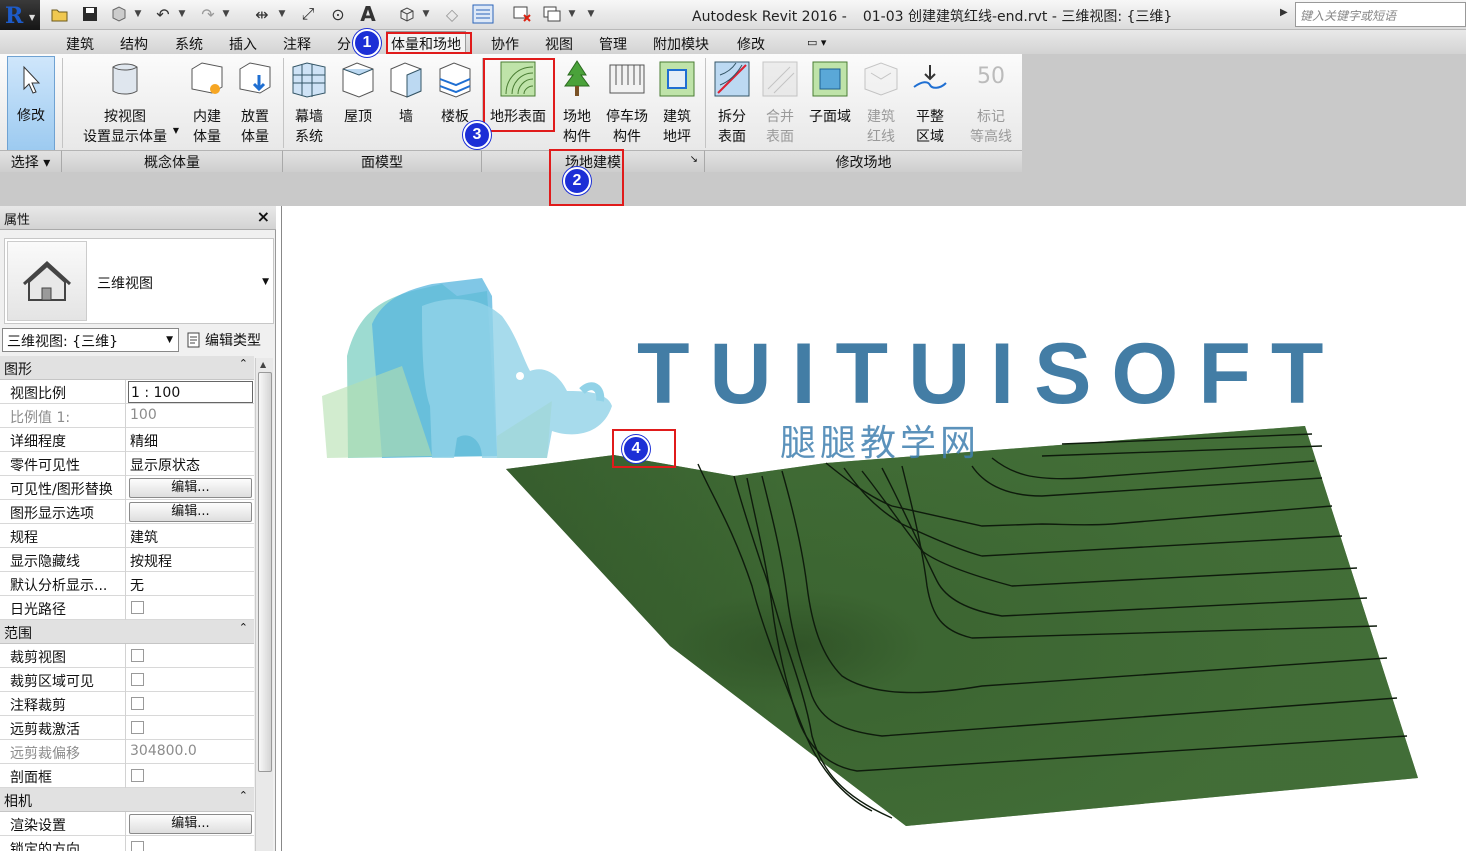 This screenshot has width=1466, height=851. Describe the element at coordinates (368, 14) in the screenshot. I see `text-icon: A` at that location.